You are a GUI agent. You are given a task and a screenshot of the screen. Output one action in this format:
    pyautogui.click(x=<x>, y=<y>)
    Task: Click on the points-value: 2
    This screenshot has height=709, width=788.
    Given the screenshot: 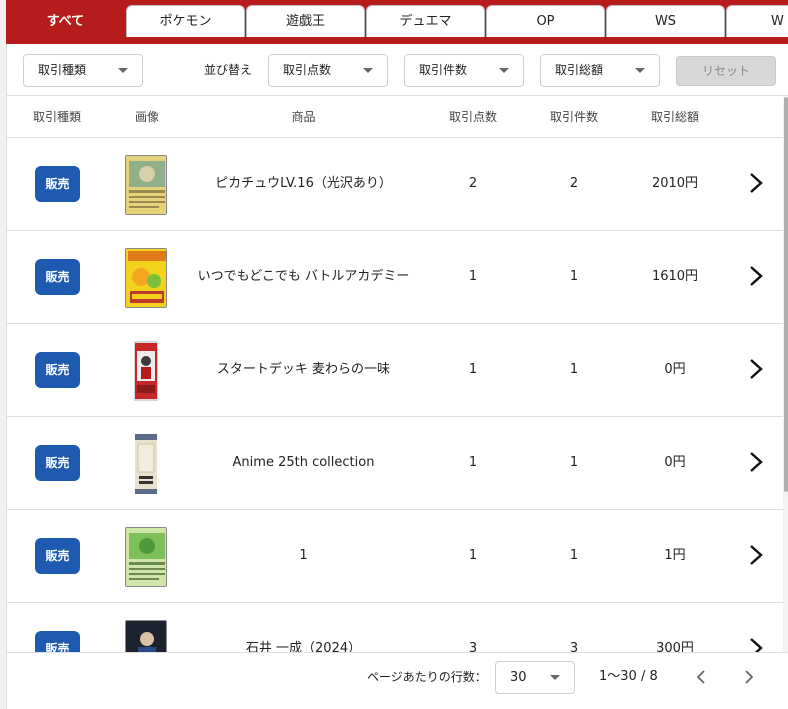 What is the action you would take?
    pyautogui.click(x=473, y=183)
    